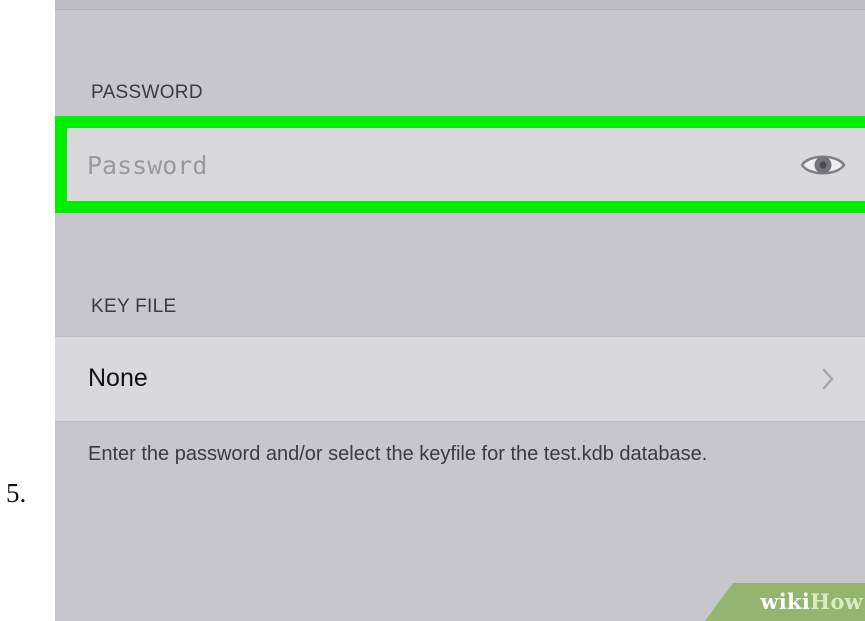  What do you see at coordinates (836, 601) in the screenshot?
I see `watermark-how: How` at bounding box center [836, 601].